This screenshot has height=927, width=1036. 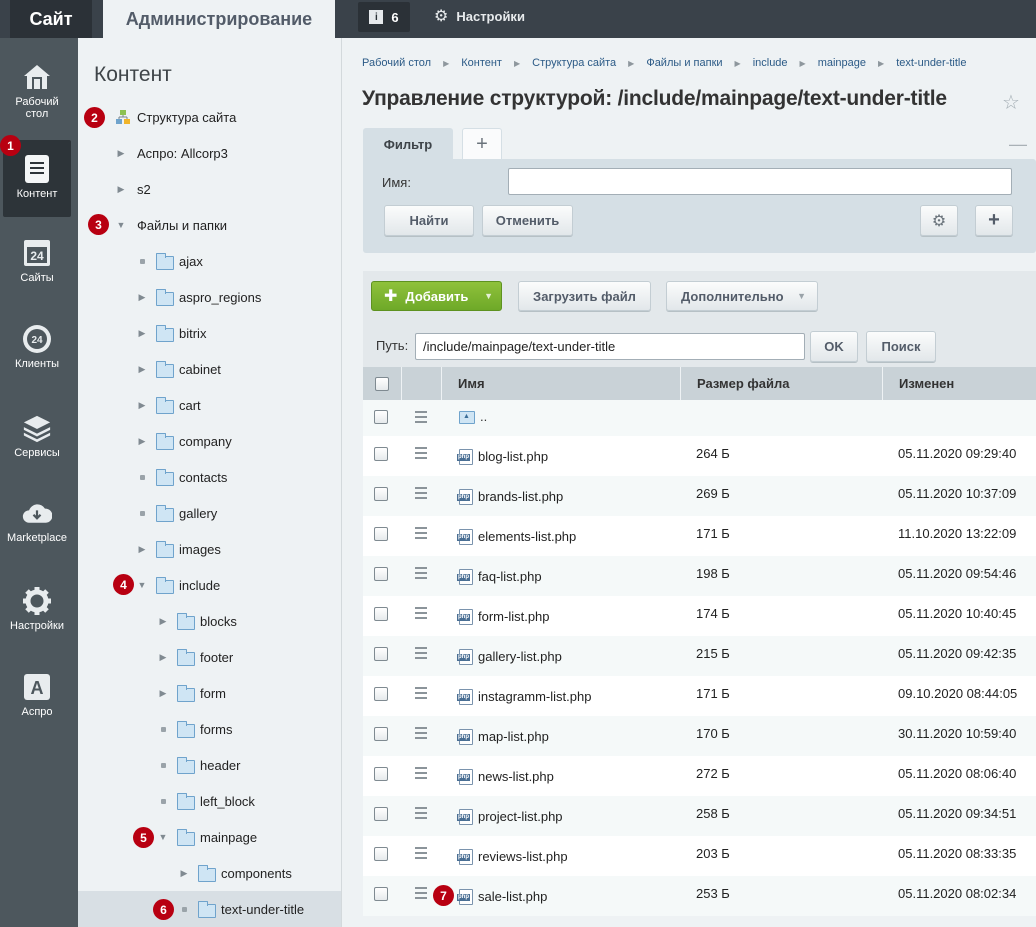 What do you see at coordinates (574, 63) in the screenshot?
I see `breadcrumb-link: Структура сайта` at bounding box center [574, 63].